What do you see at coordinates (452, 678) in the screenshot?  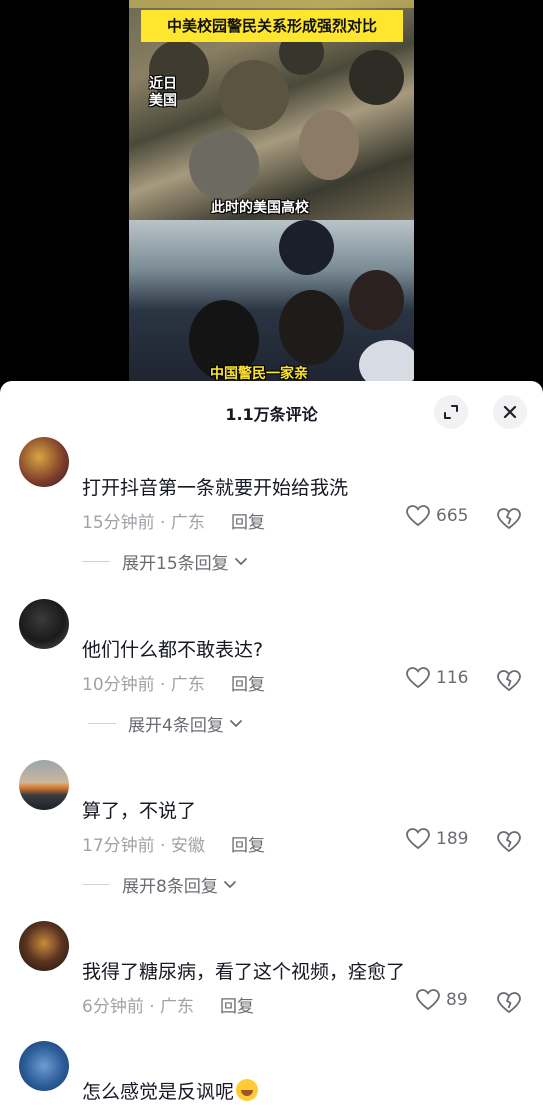 I see `like-count: 116` at bounding box center [452, 678].